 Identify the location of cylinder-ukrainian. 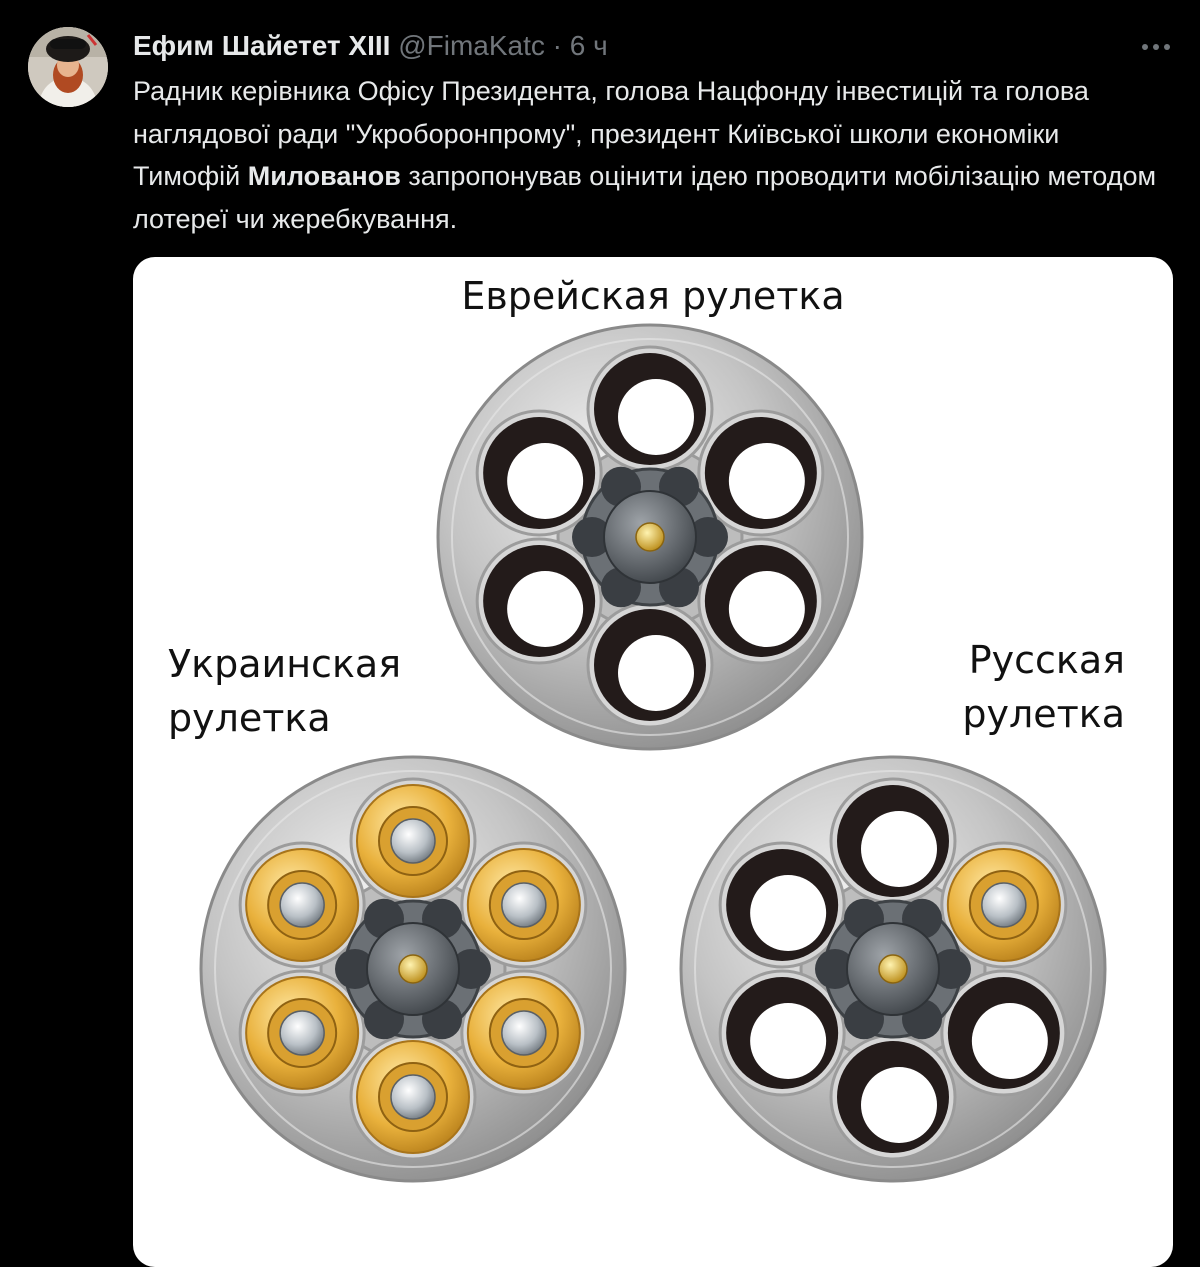
(413, 969).